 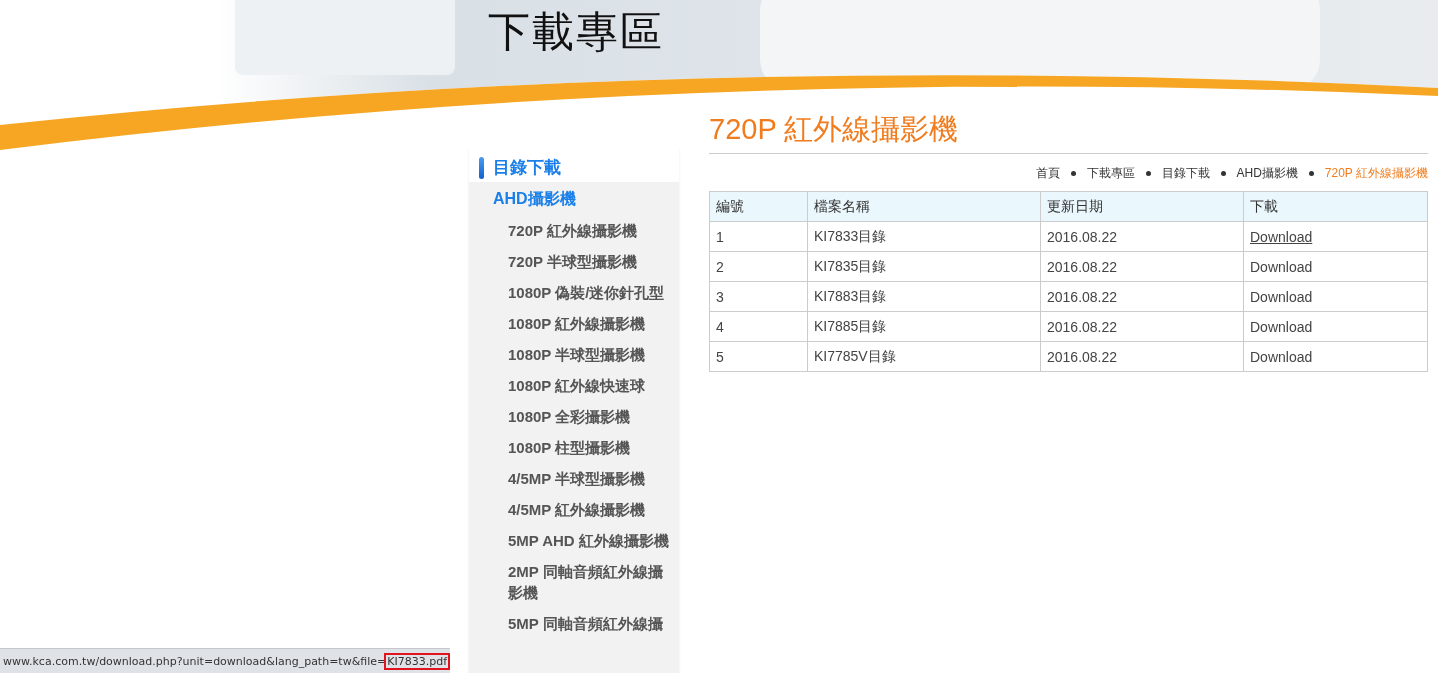 I want to click on section-title: 720P 紅外線攝影機, so click(x=1068, y=132).